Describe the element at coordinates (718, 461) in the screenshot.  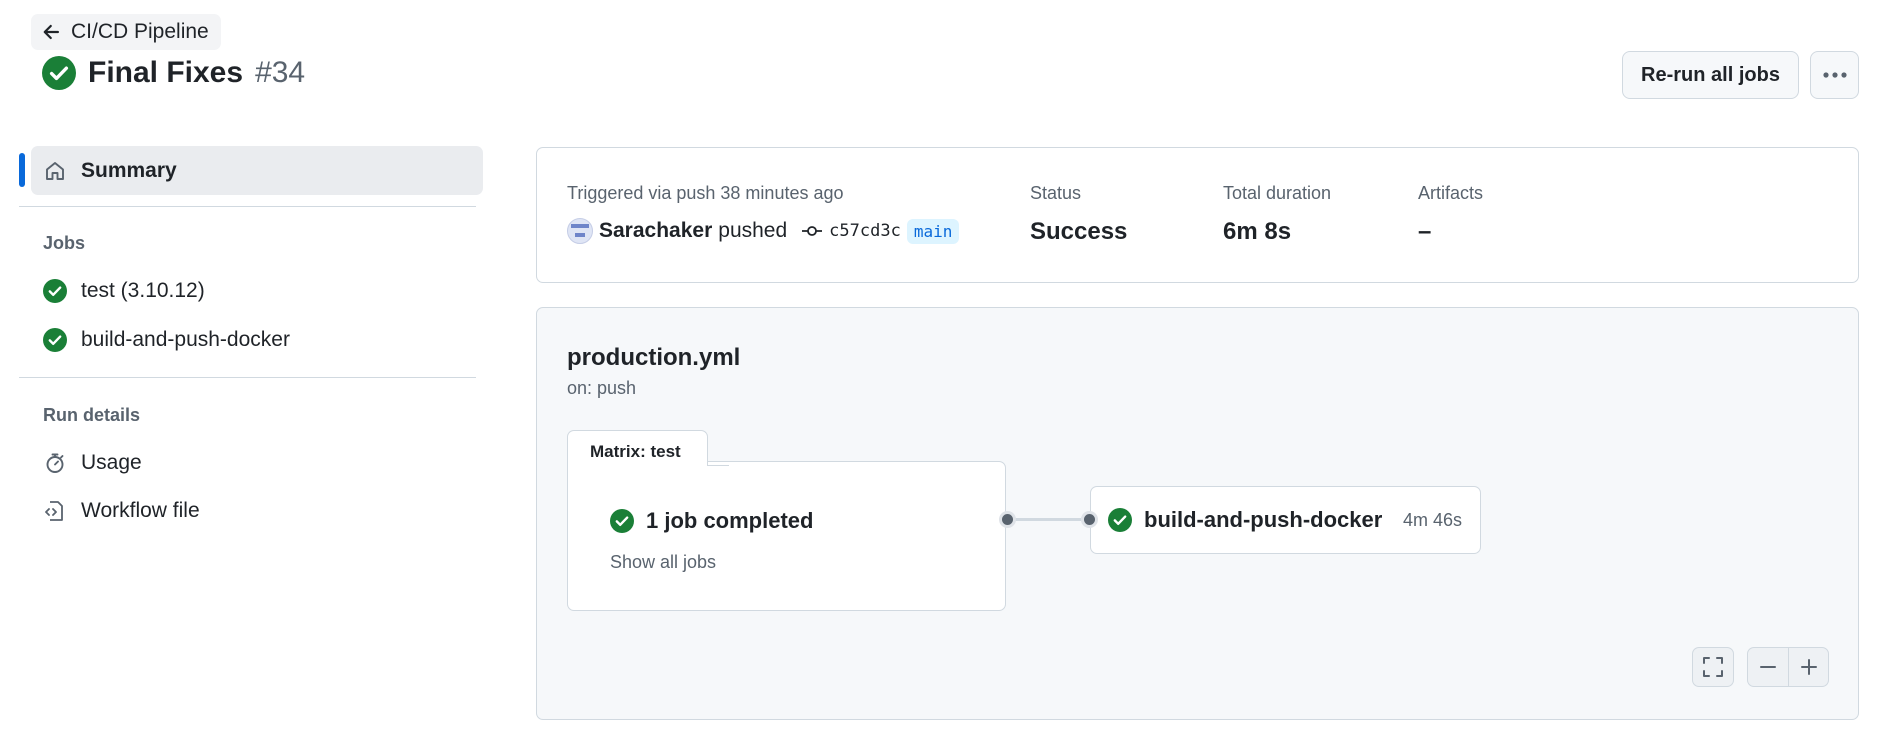
I see `matrix-tab-edge` at that location.